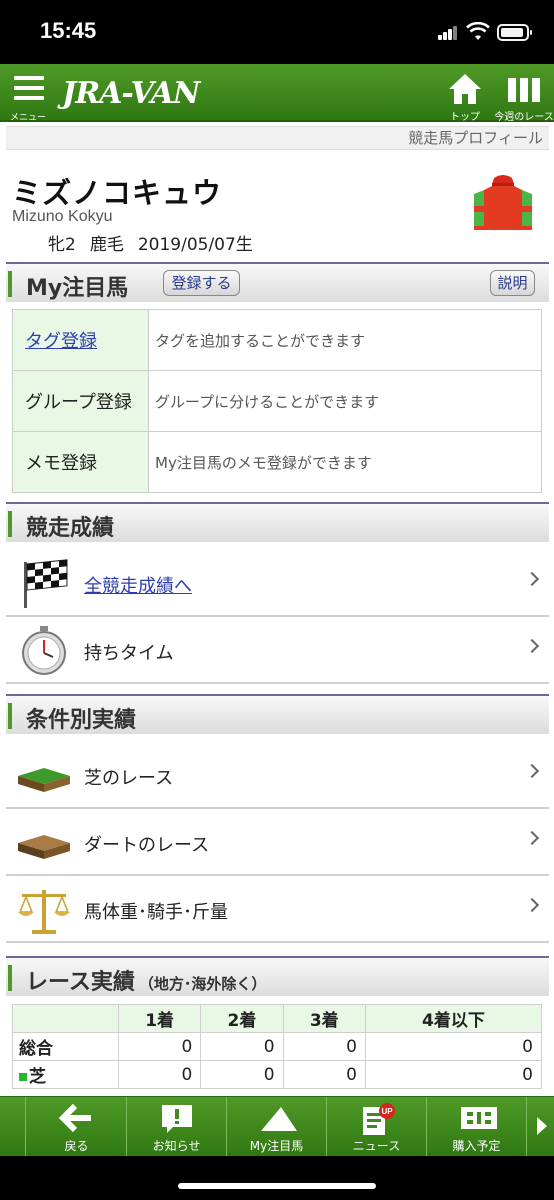 This screenshot has width=554, height=1200. I want to click on my-horse-title: My注目馬, so click(77, 288).